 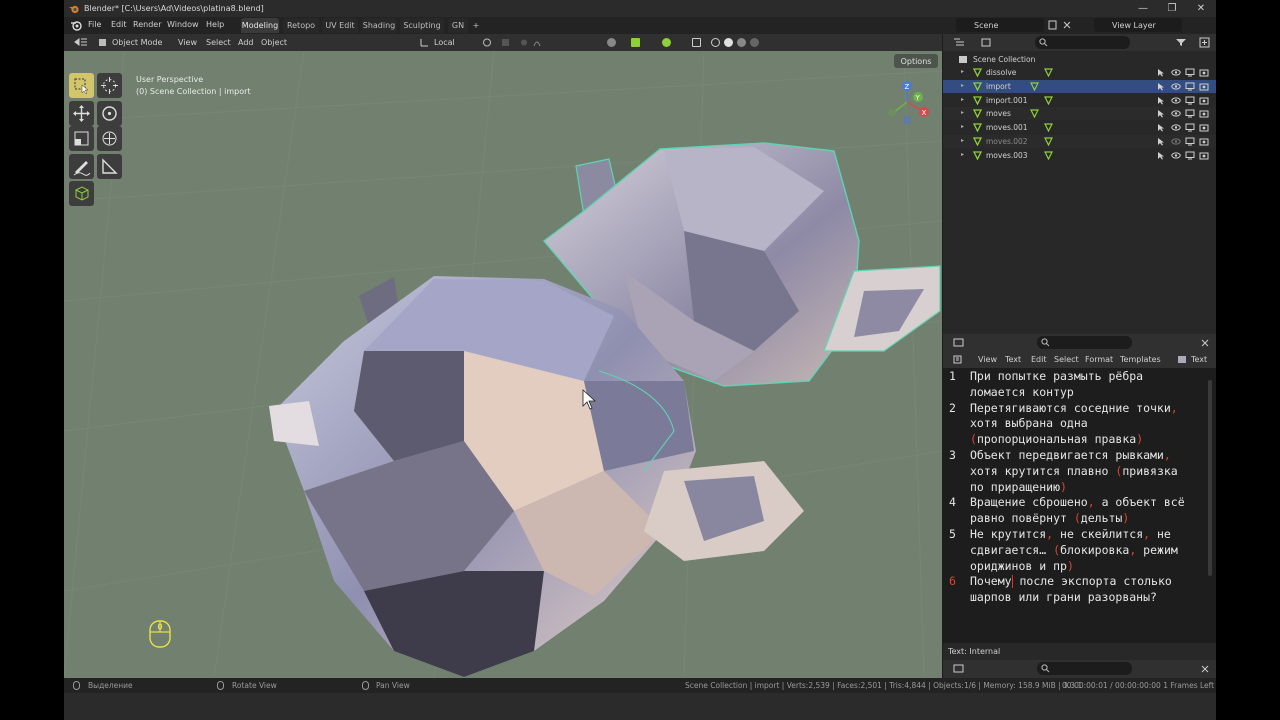 What do you see at coordinates (741, 42) in the screenshot?
I see `material-shading-icon` at bounding box center [741, 42].